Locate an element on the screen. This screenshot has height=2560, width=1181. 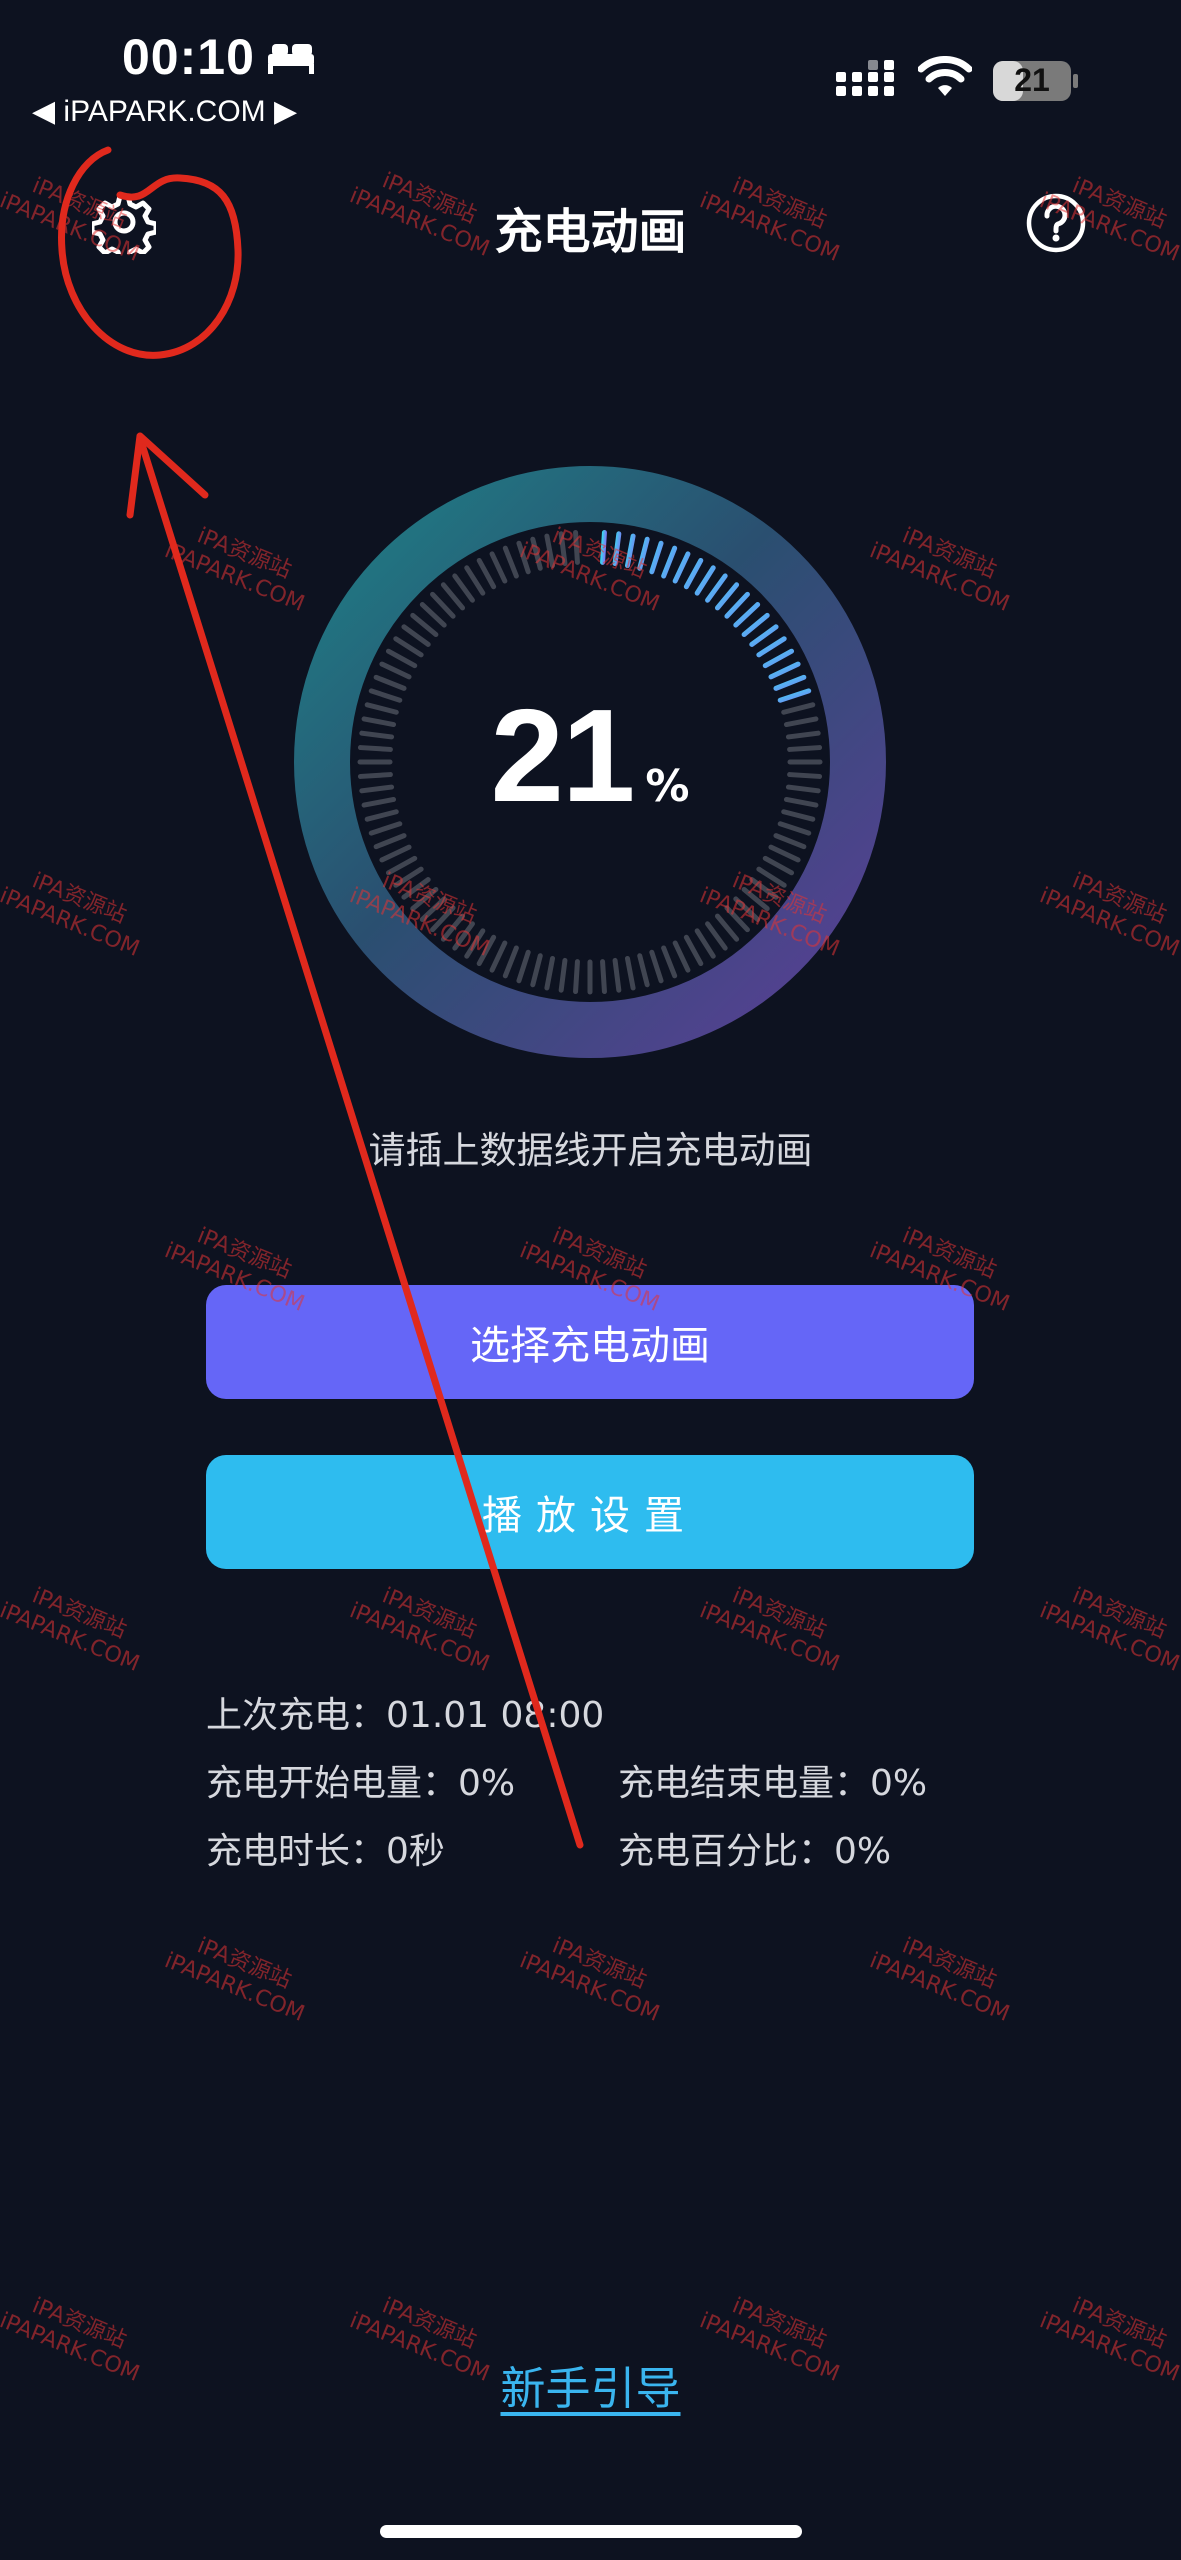
annotation-arrowhead is located at coordinates (167, 475).